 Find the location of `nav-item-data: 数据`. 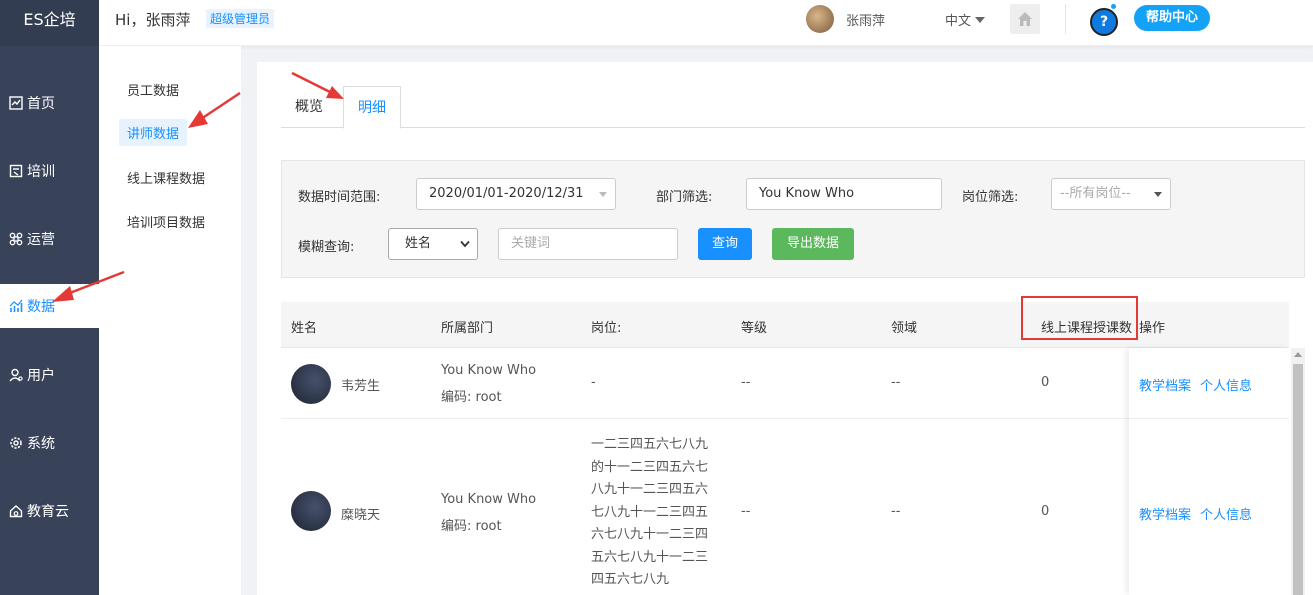

nav-item-data: 数据 is located at coordinates (49, 306).